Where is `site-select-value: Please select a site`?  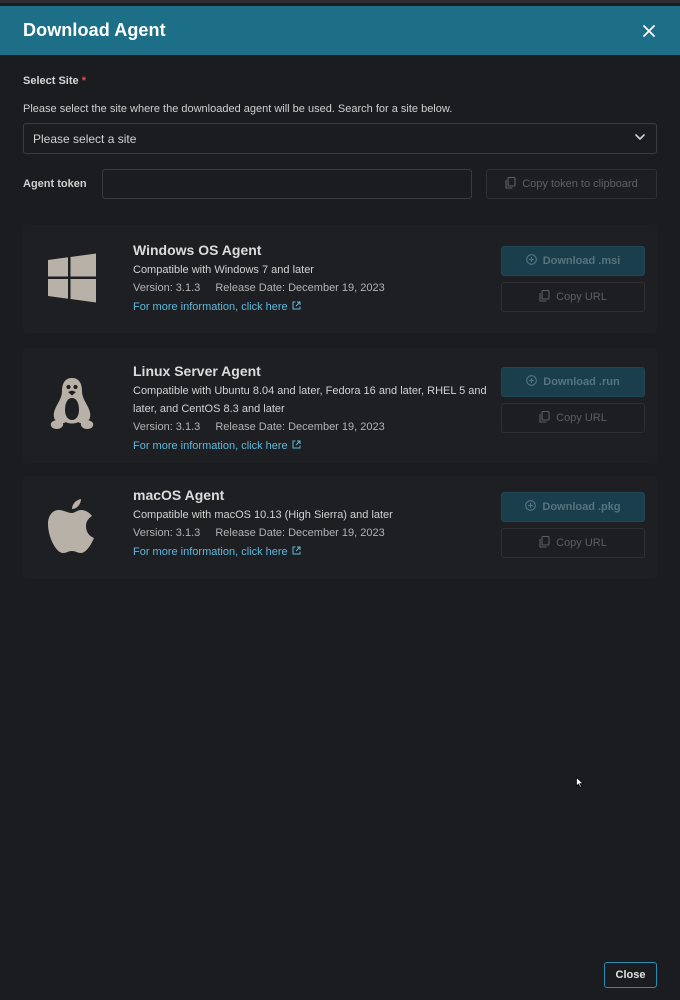 site-select-value: Please select a site is located at coordinates (85, 138).